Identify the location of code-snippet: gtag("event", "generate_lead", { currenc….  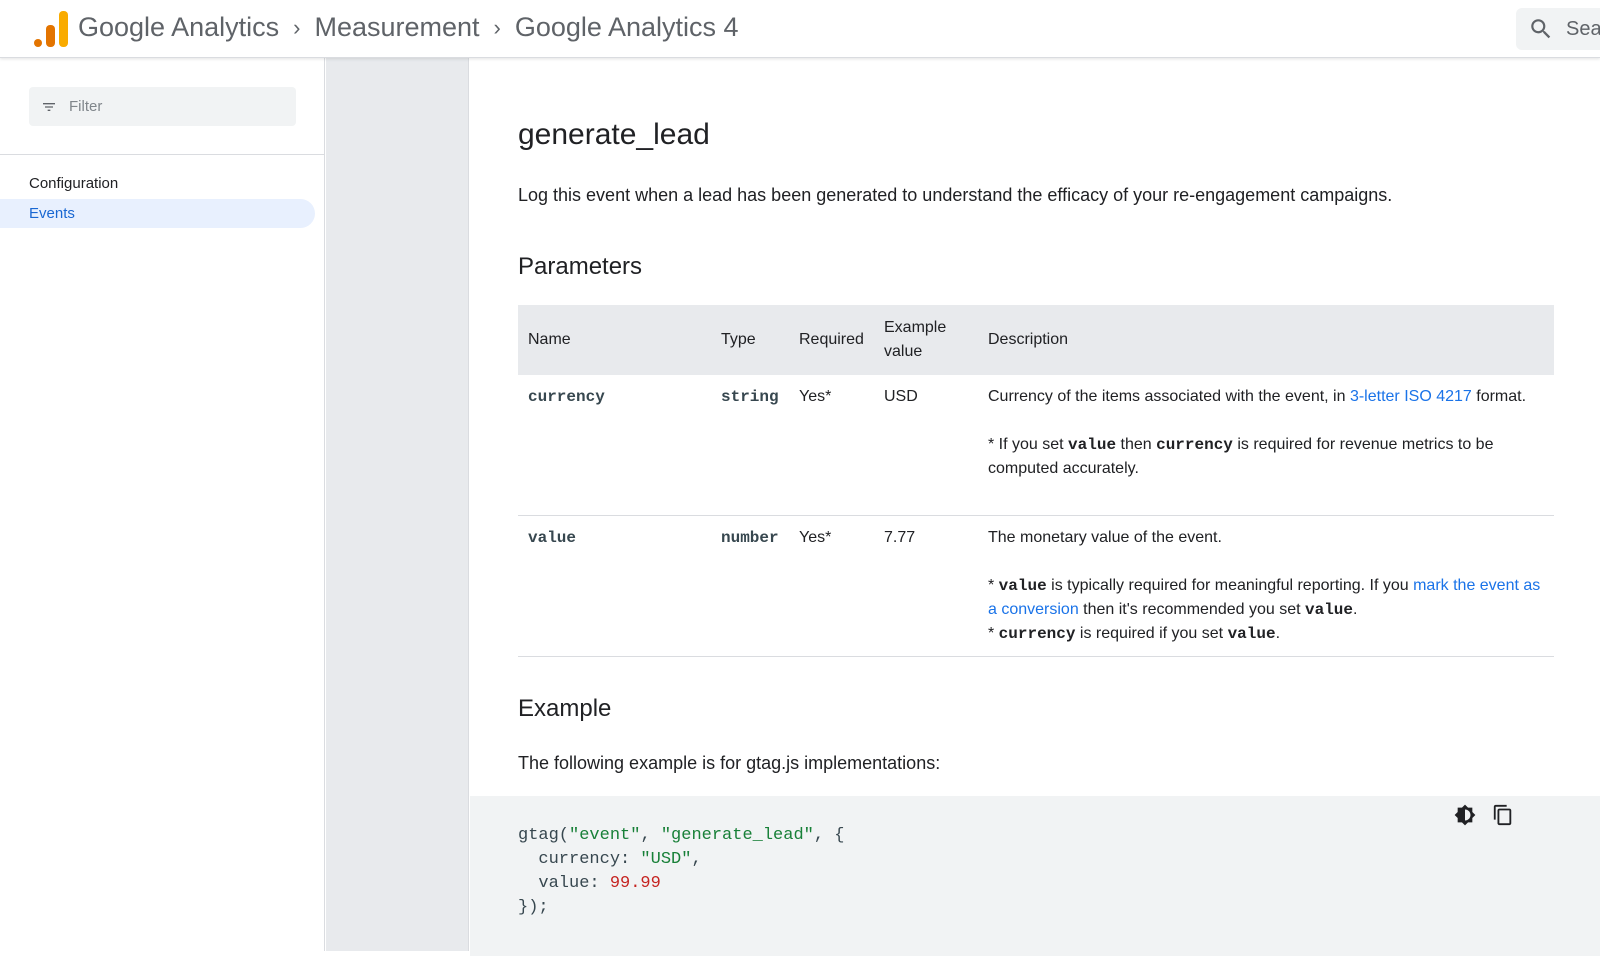
(681, 871).